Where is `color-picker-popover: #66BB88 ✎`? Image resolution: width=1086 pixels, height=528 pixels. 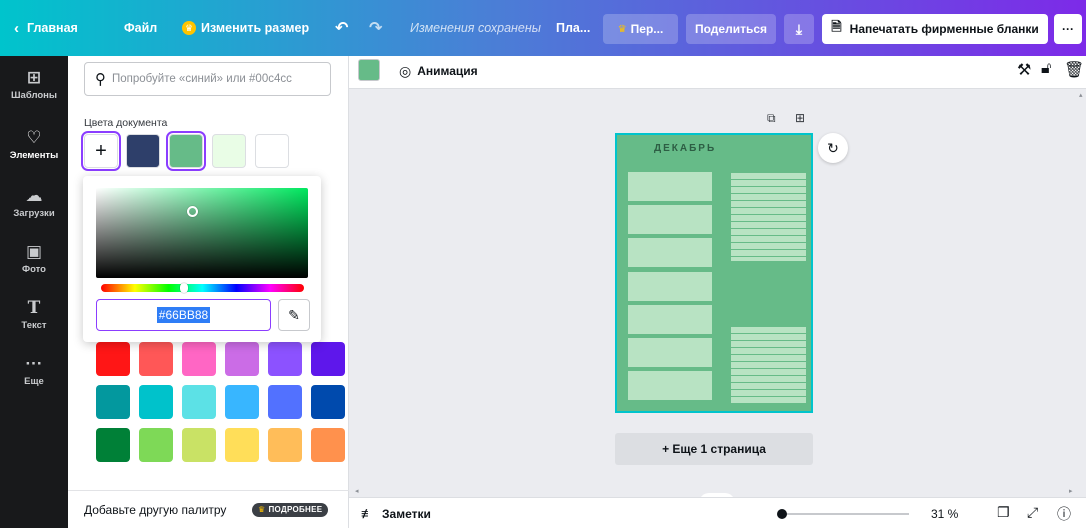 color-picker-popover: #66BB88 ✎ is located at coordinates (202, 259).